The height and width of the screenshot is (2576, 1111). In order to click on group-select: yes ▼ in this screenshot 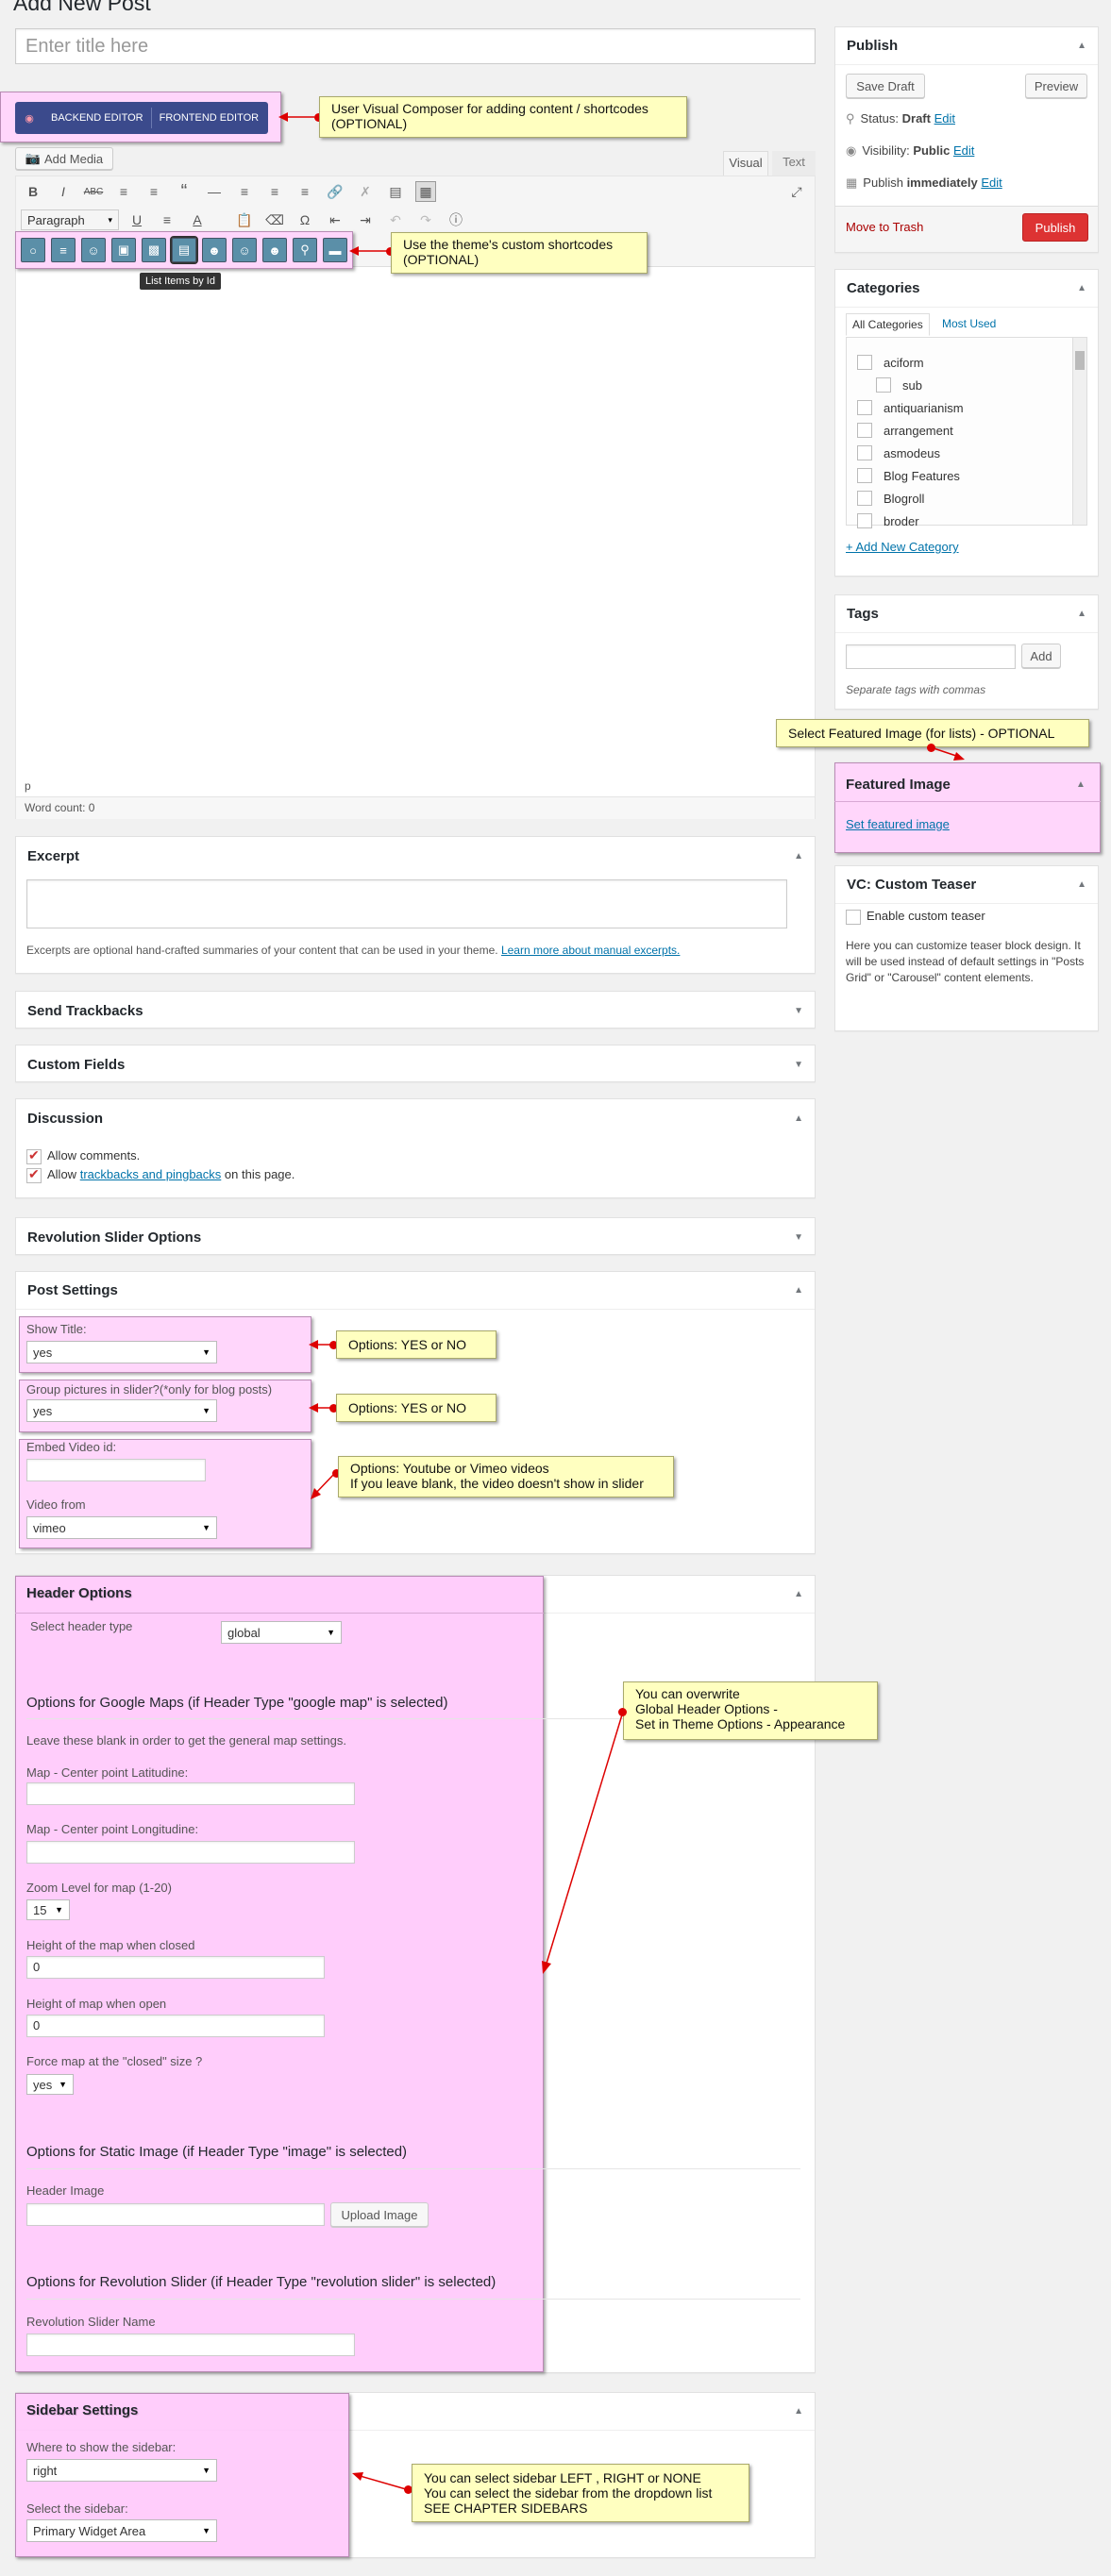, I will do `click(121, 1410)`.